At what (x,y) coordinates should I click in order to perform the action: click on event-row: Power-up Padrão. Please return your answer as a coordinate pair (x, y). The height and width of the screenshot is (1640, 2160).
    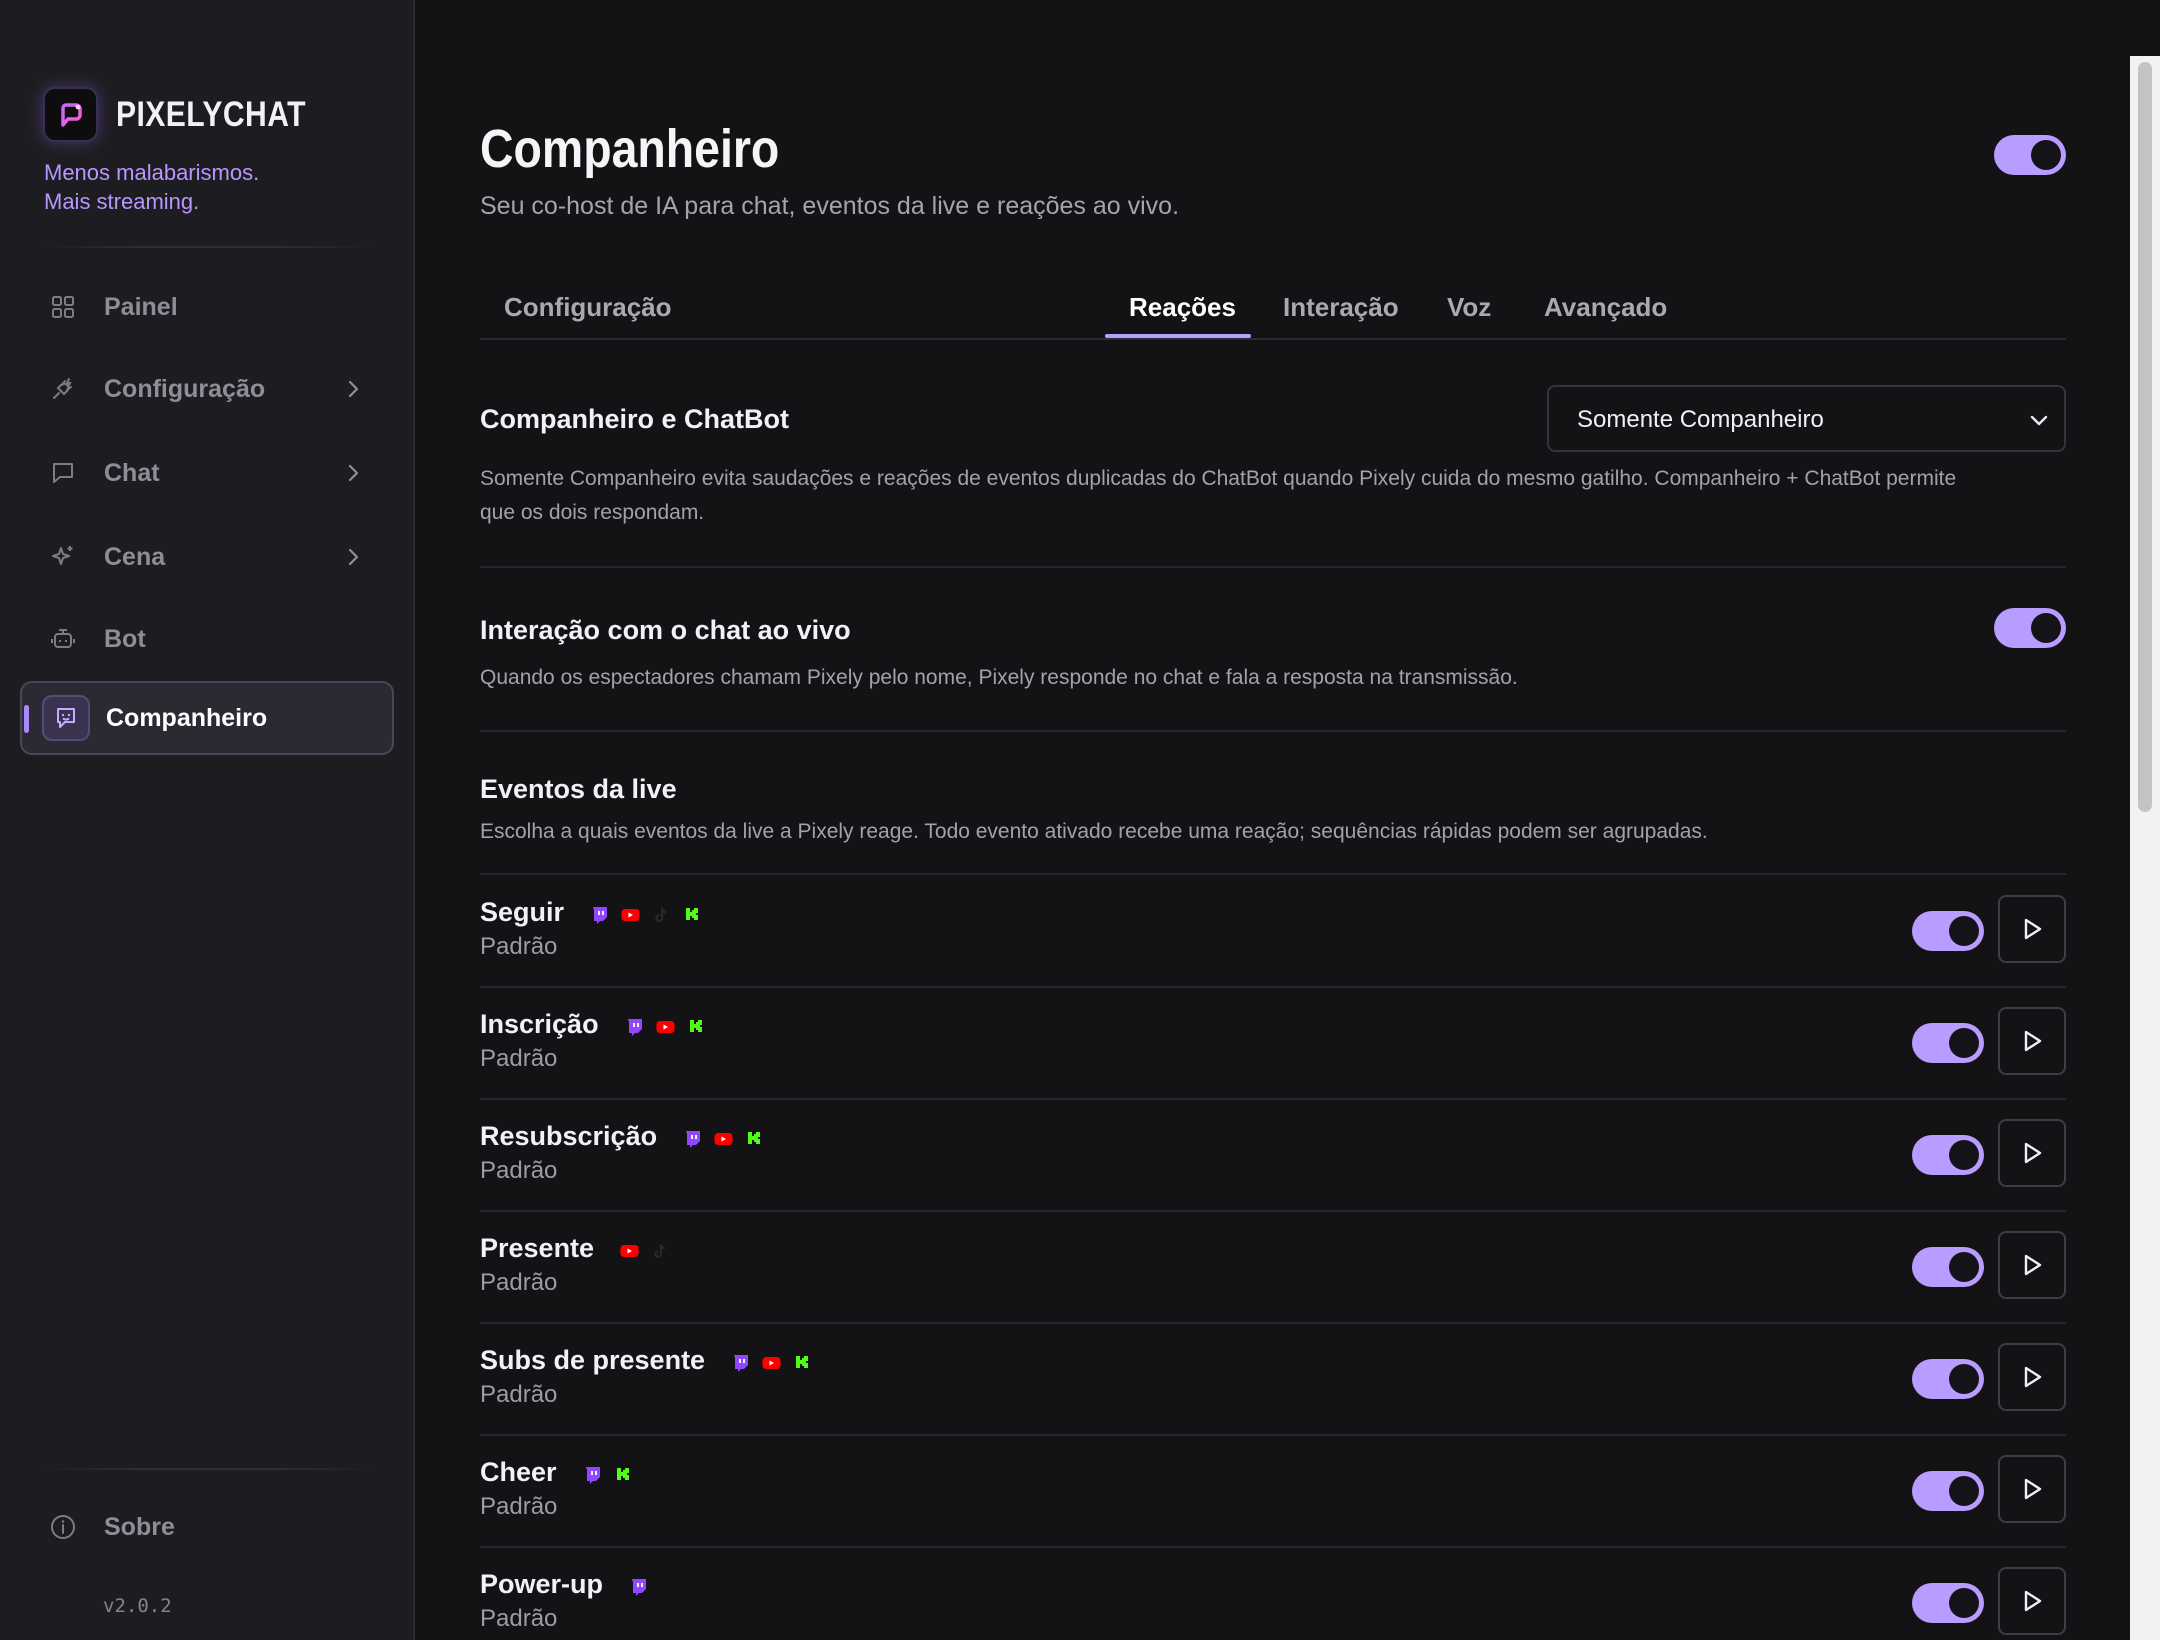
    Looking at the image, I should click on (1273, 1593).